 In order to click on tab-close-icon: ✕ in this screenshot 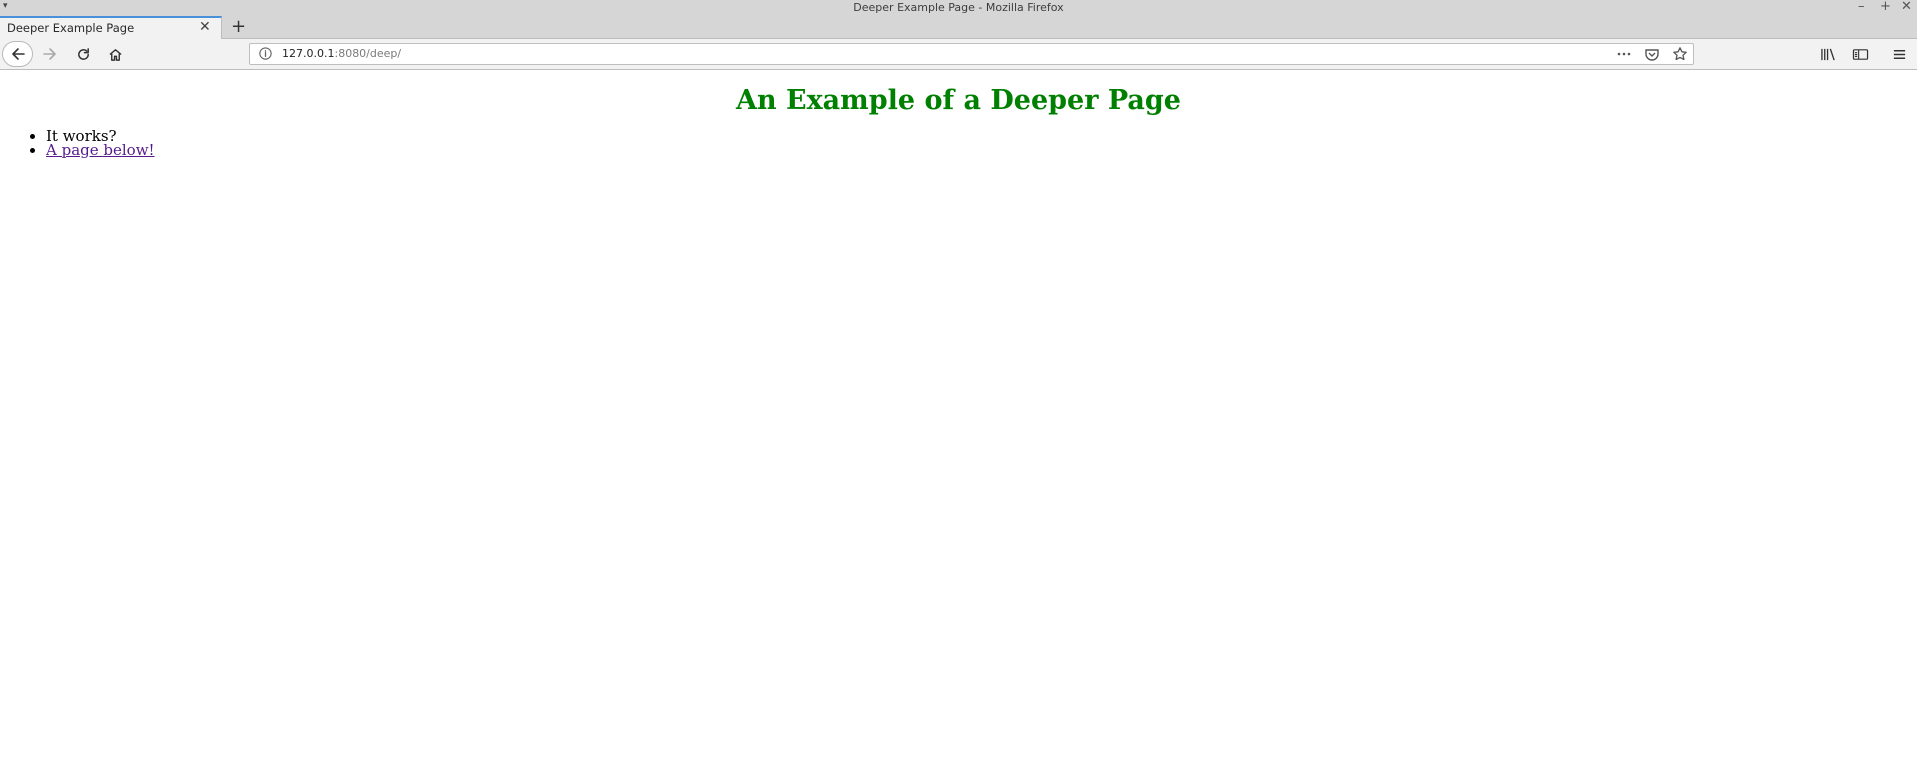, I will do `click(205, 27)`.